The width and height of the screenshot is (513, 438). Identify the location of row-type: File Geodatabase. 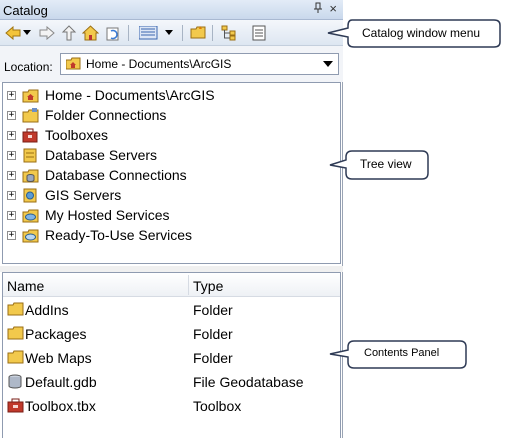
(248, 382).